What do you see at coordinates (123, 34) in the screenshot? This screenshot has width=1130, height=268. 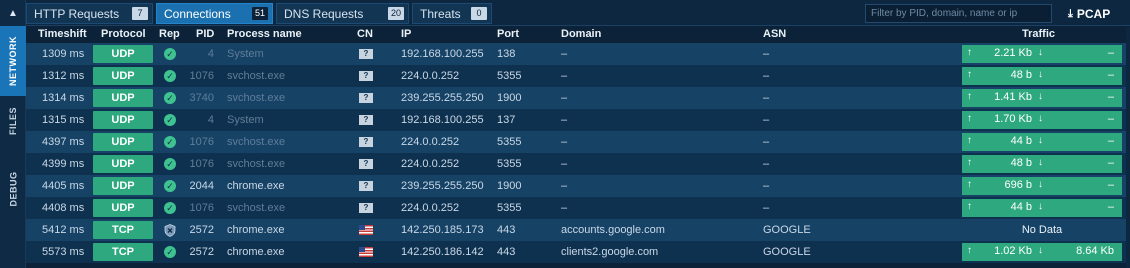 I see `col-protocol: Protocol` at bounding box center [123, 34].